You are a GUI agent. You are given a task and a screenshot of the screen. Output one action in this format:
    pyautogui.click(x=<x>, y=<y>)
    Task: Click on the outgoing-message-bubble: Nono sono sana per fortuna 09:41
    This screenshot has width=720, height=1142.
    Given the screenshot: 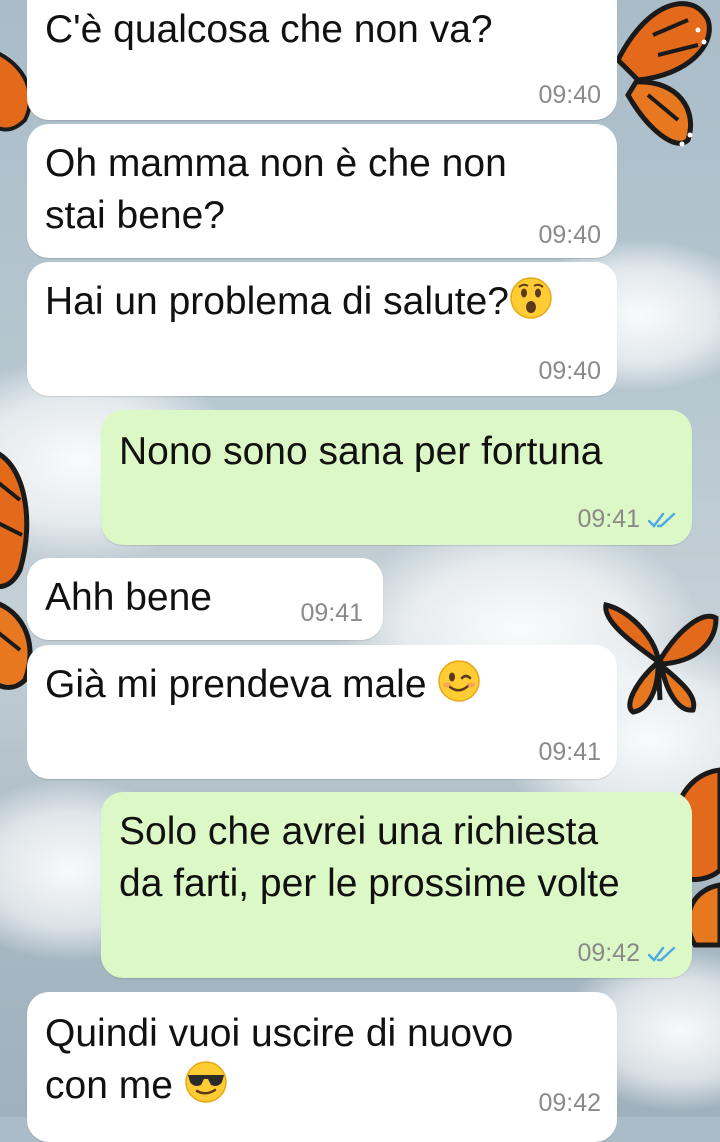 What is the action you would take?
    pyautogui.click(x=396, y=477)
    